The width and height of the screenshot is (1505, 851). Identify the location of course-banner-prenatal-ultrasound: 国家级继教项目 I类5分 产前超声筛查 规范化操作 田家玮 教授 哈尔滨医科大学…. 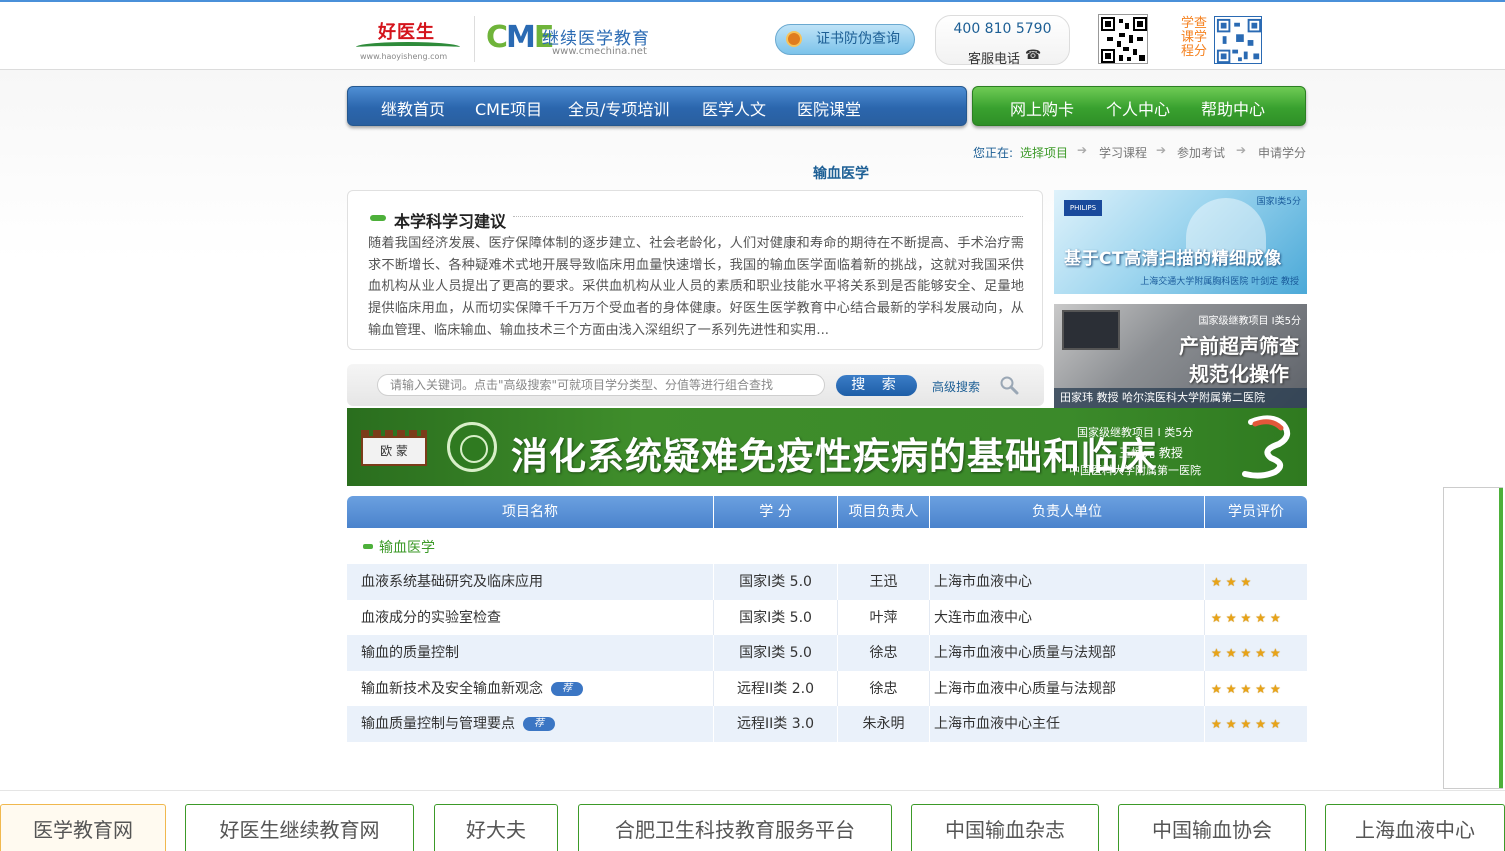
(1180, 356).